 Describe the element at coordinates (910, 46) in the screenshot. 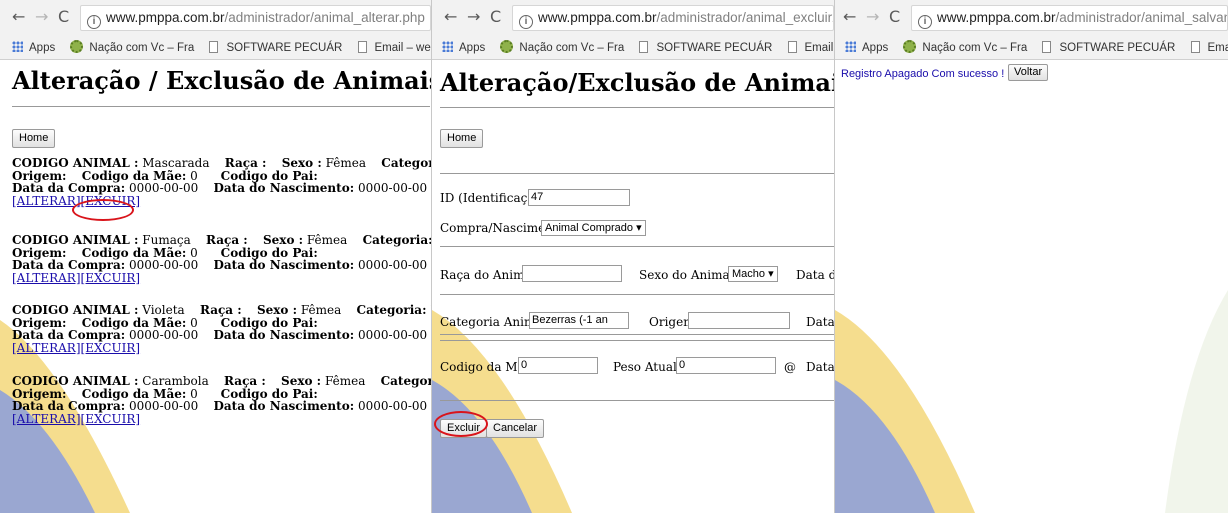

I see `globe-icon` at that location.